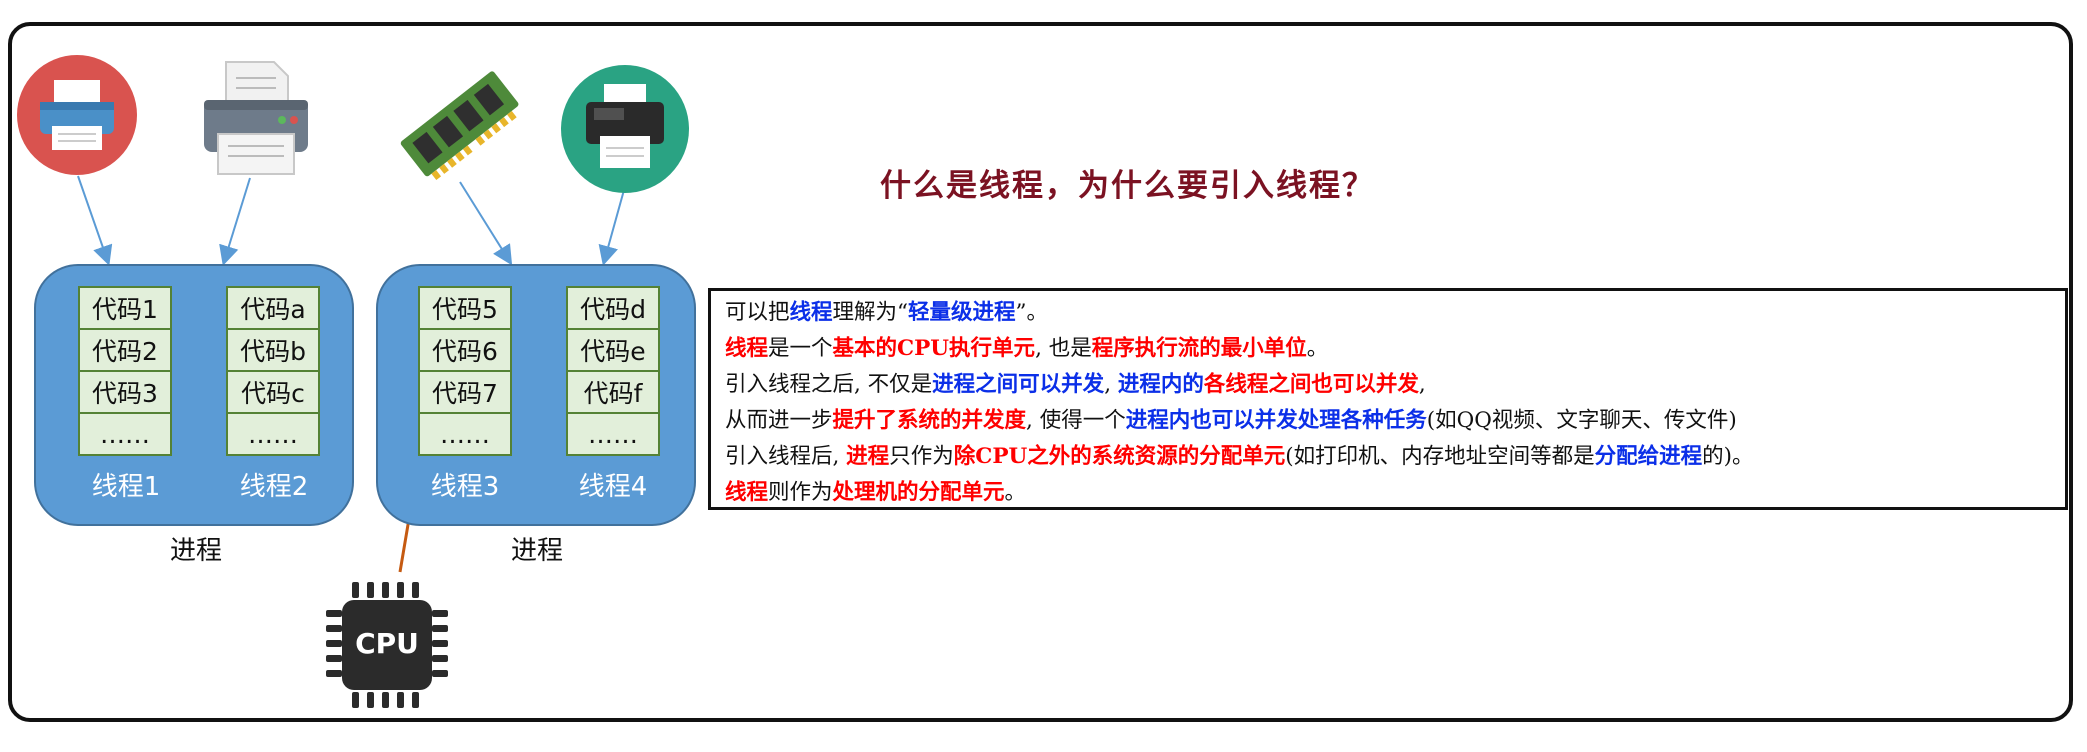  Describe the element at coordinates (1076, 420) in the screenshot. I see `explanation-segment: , 使得一个` at that location.